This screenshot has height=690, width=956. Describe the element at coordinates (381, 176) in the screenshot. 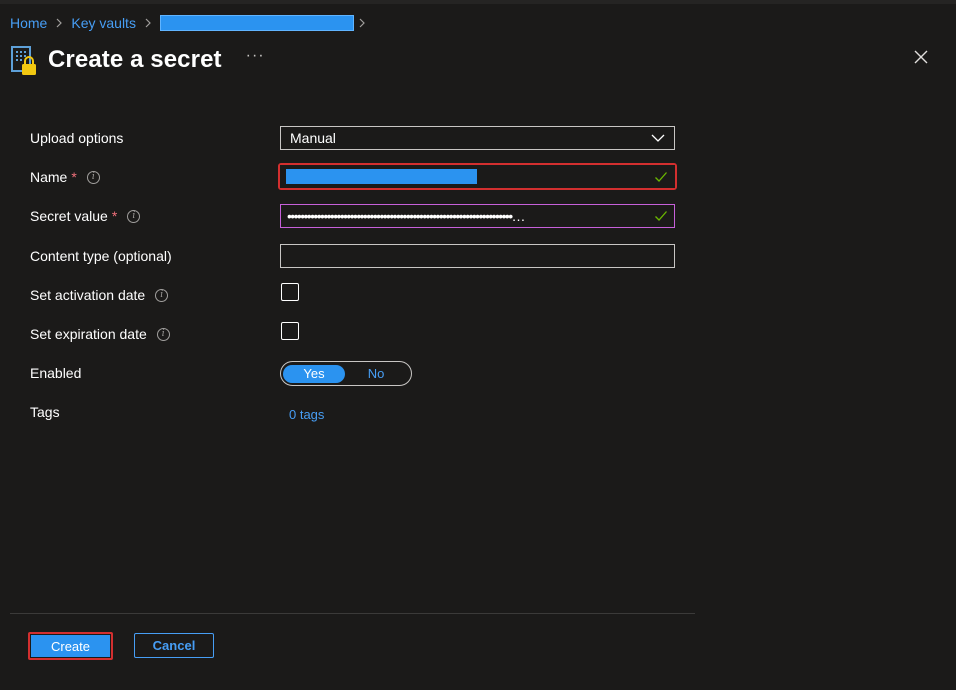

I see `name-value-redacted` at that location.